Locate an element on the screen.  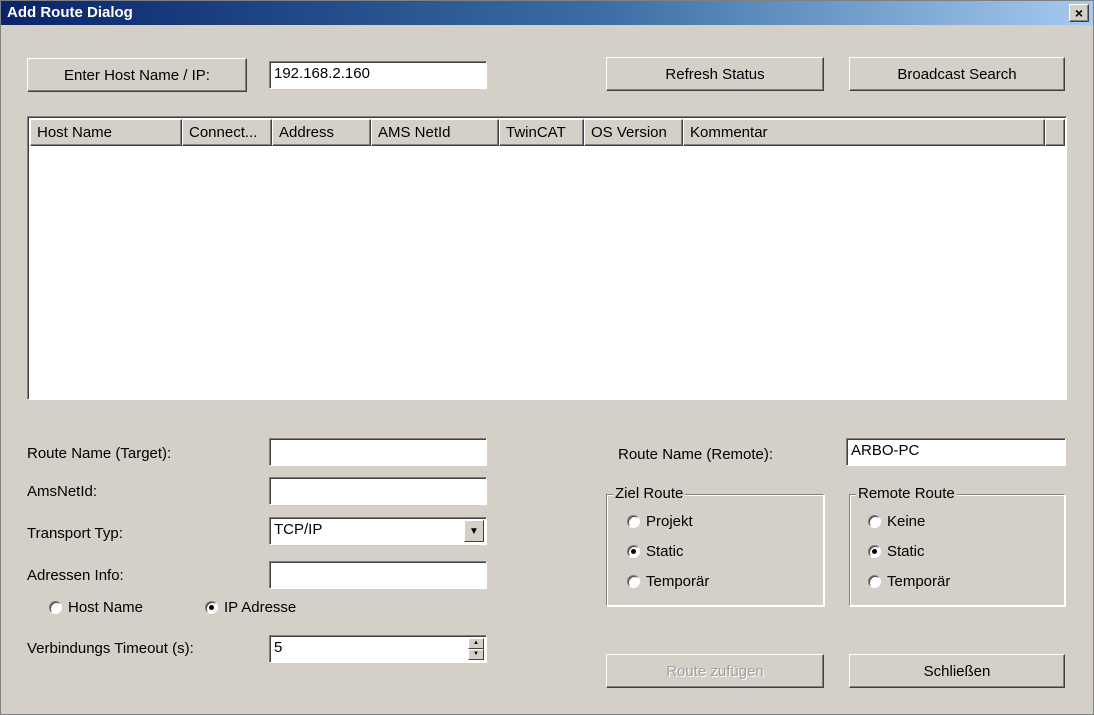
radio-host-name: Host Name is located at coordinates (96, 607).